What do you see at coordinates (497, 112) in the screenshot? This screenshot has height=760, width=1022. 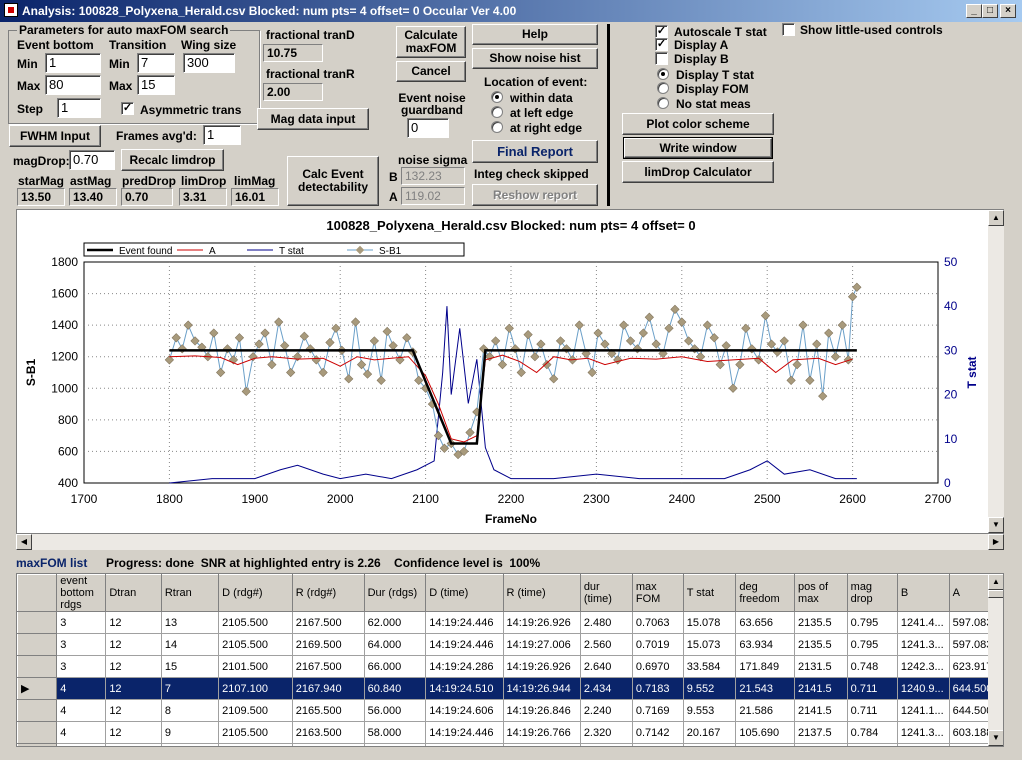 I see `loc-left-radio` at bounding box center [497, 112].